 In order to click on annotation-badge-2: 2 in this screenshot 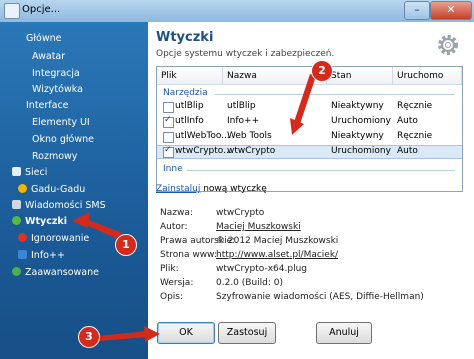, I will do `click(322, 71)`.